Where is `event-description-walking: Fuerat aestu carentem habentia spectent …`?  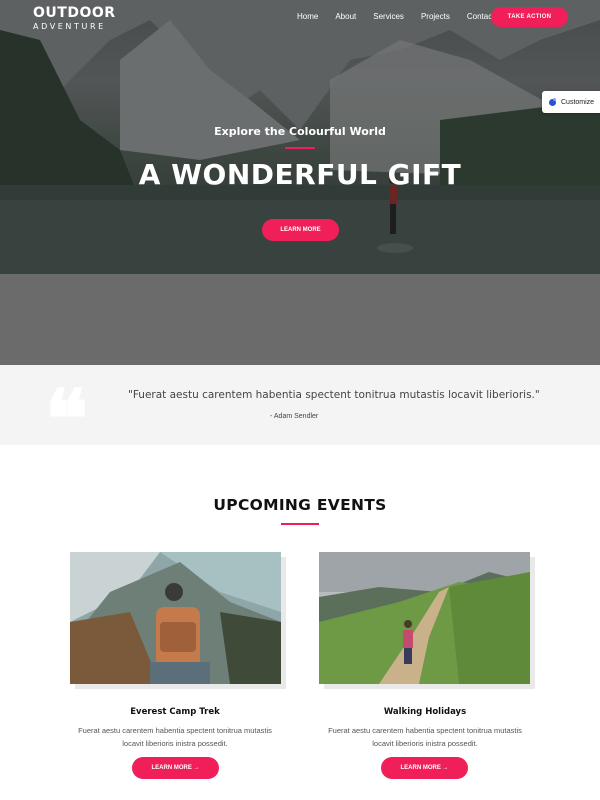
event-description-walking: Fuerat aestu carentem habentia spectent … is located at coordinates (425, 737).